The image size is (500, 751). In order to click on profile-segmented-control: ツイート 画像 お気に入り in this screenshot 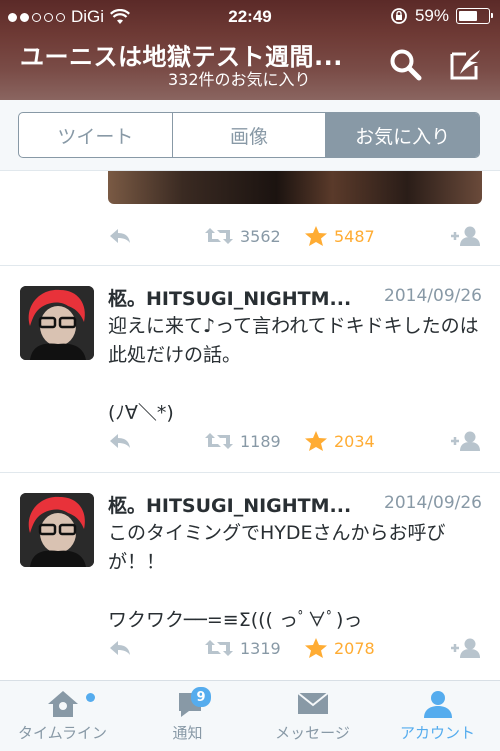, I will do `click(249, 135)`.